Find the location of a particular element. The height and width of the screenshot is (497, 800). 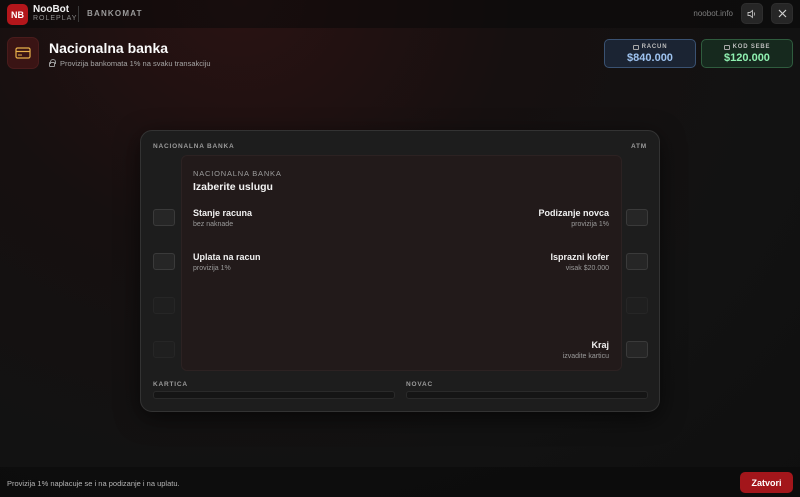

option-deposit: Uplata na racun provizija 1% is located at coordinates (227, 262).